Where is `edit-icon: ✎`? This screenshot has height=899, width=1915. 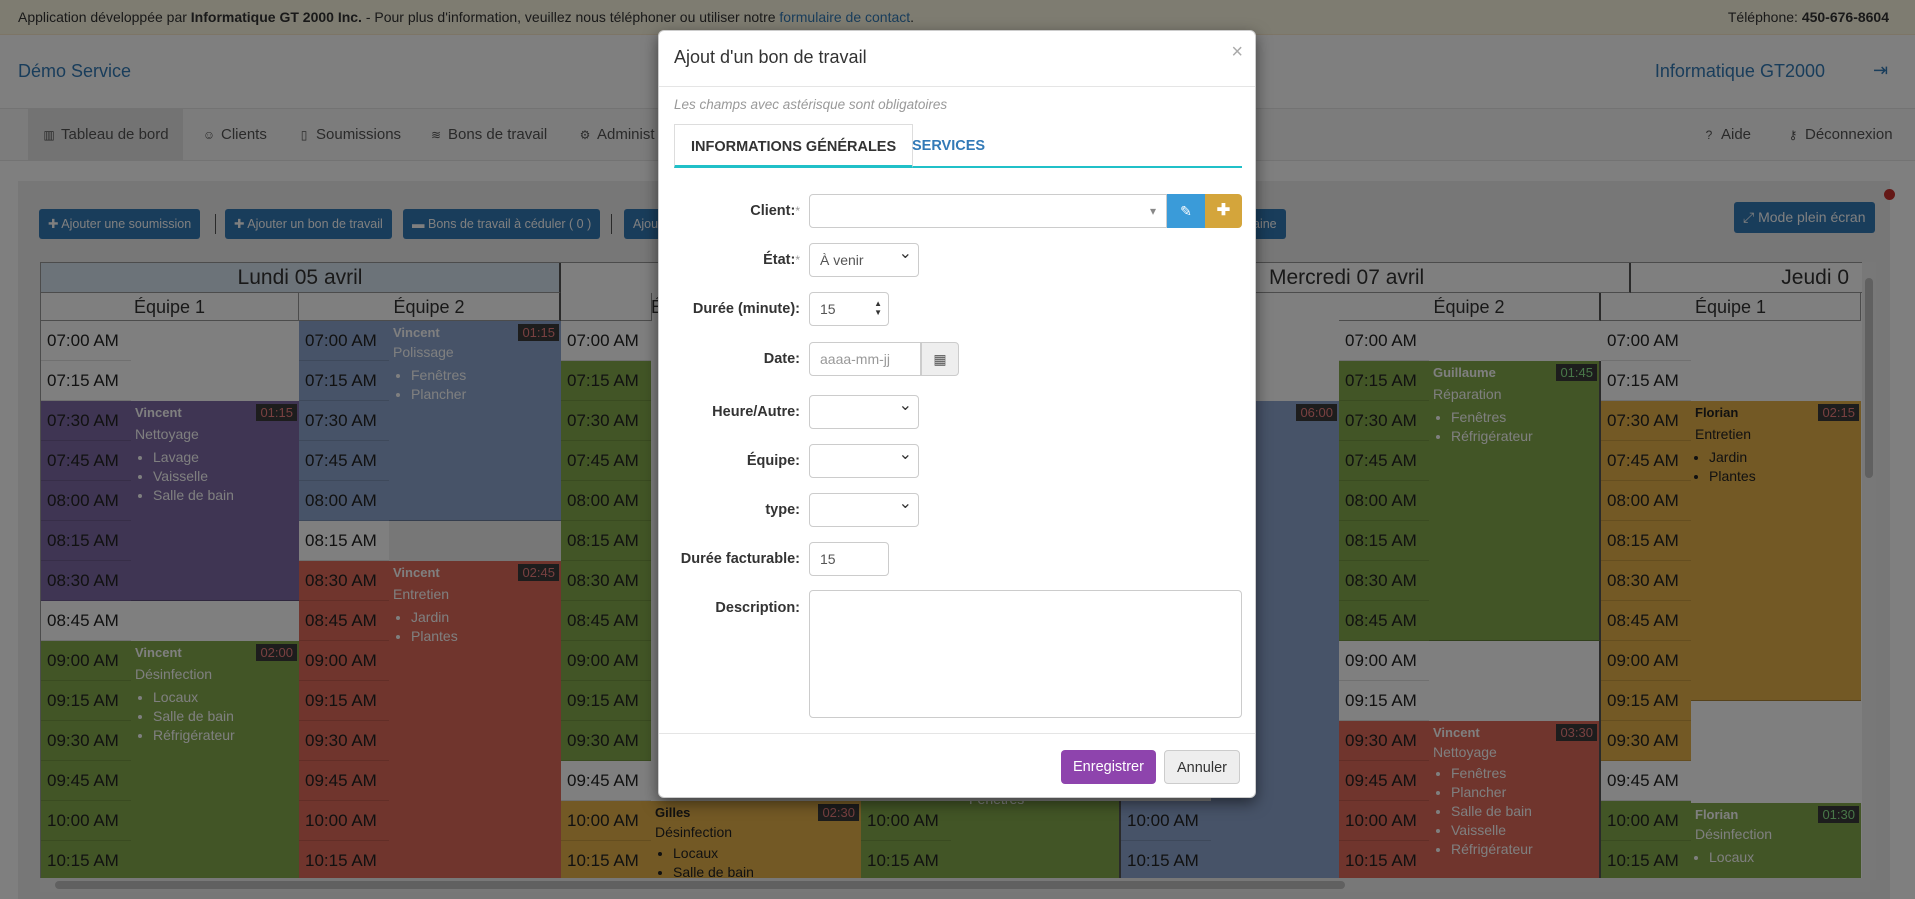 edit-icon: ✎ is located at coordinates (1186, 211).